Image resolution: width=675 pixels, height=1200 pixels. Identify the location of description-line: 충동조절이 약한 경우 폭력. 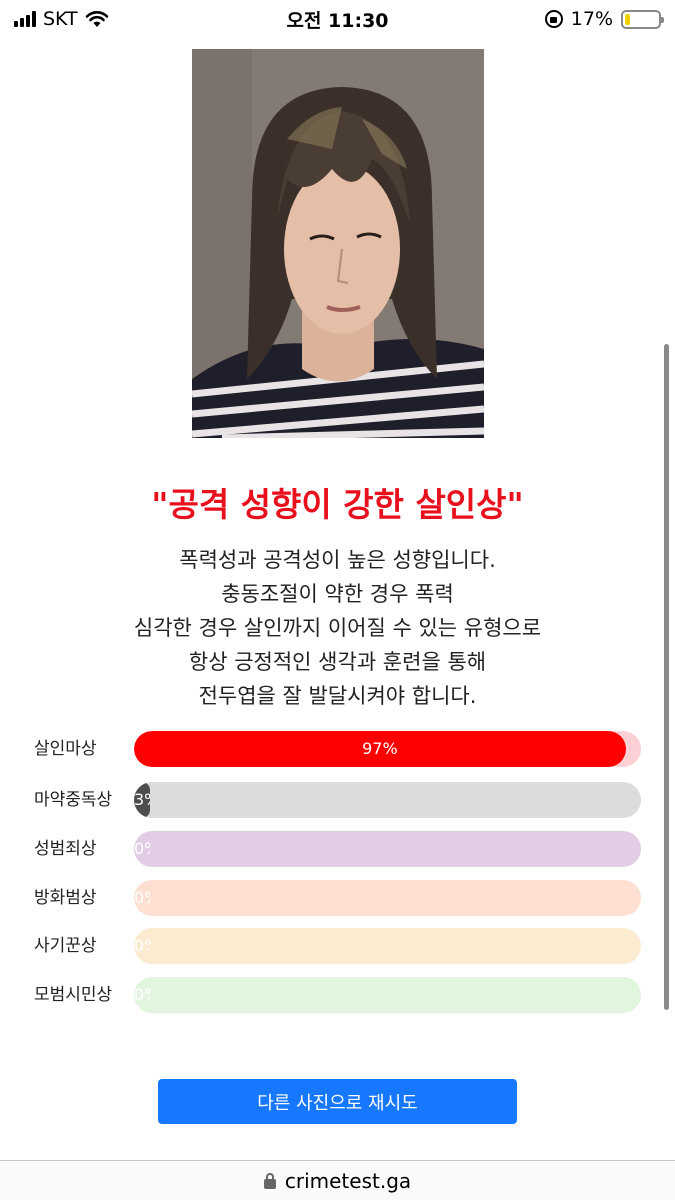
(337, 594).